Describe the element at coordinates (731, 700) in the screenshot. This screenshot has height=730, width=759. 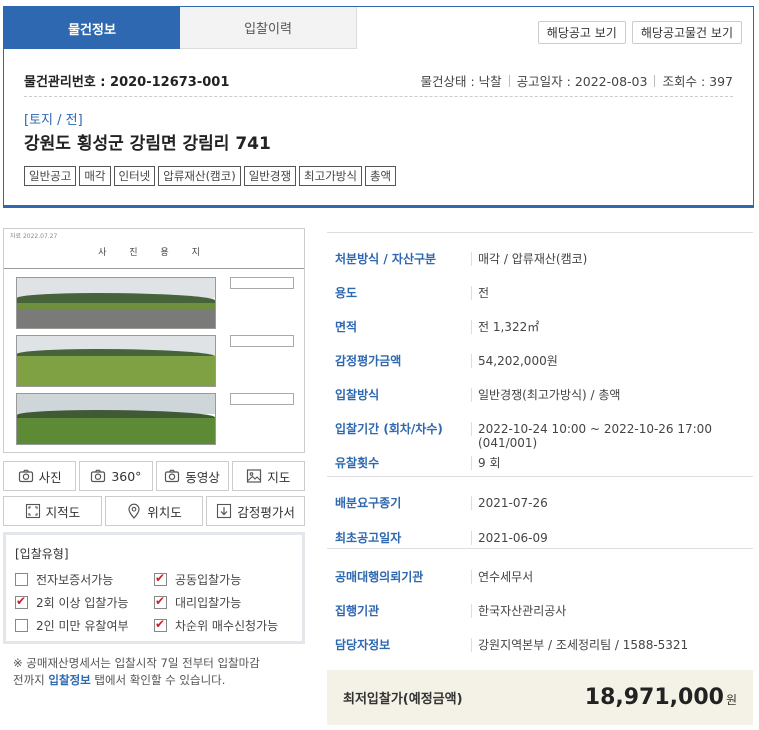
I see `minimum-bid-unit: 원` at that location.